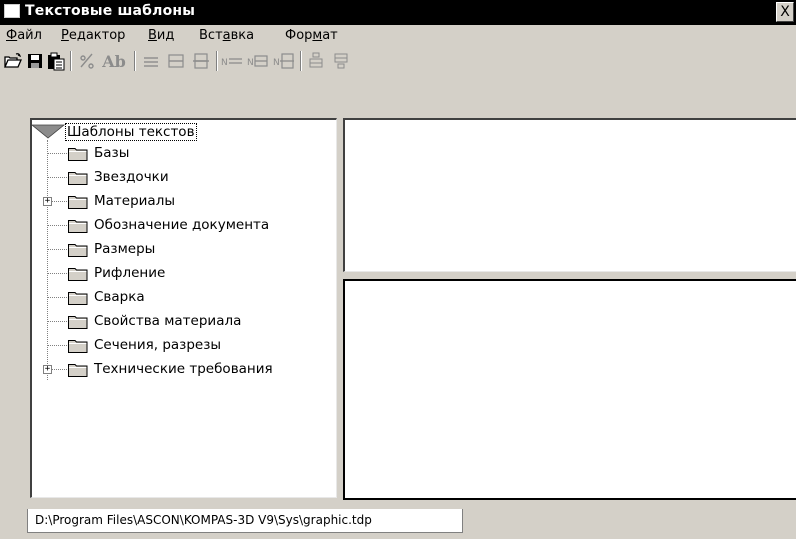 This screenshot has height=539, width=796. Describe the element at coordinates (182, 154) in the screenshot. I see `tree-item: Базы` at that location.